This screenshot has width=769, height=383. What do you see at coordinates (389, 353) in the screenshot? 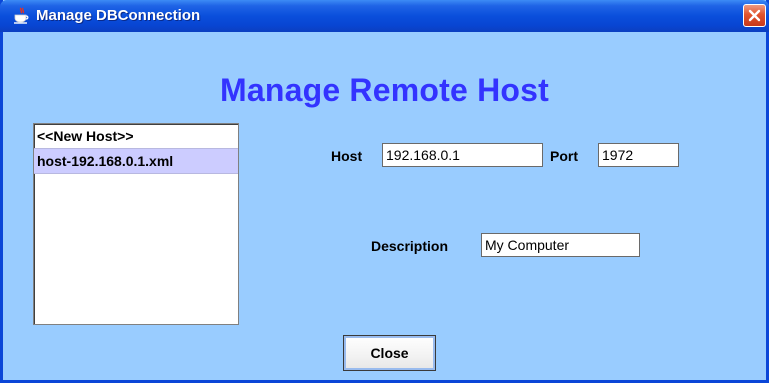
I see `close-button: Close` at bounding box center [389, 353].